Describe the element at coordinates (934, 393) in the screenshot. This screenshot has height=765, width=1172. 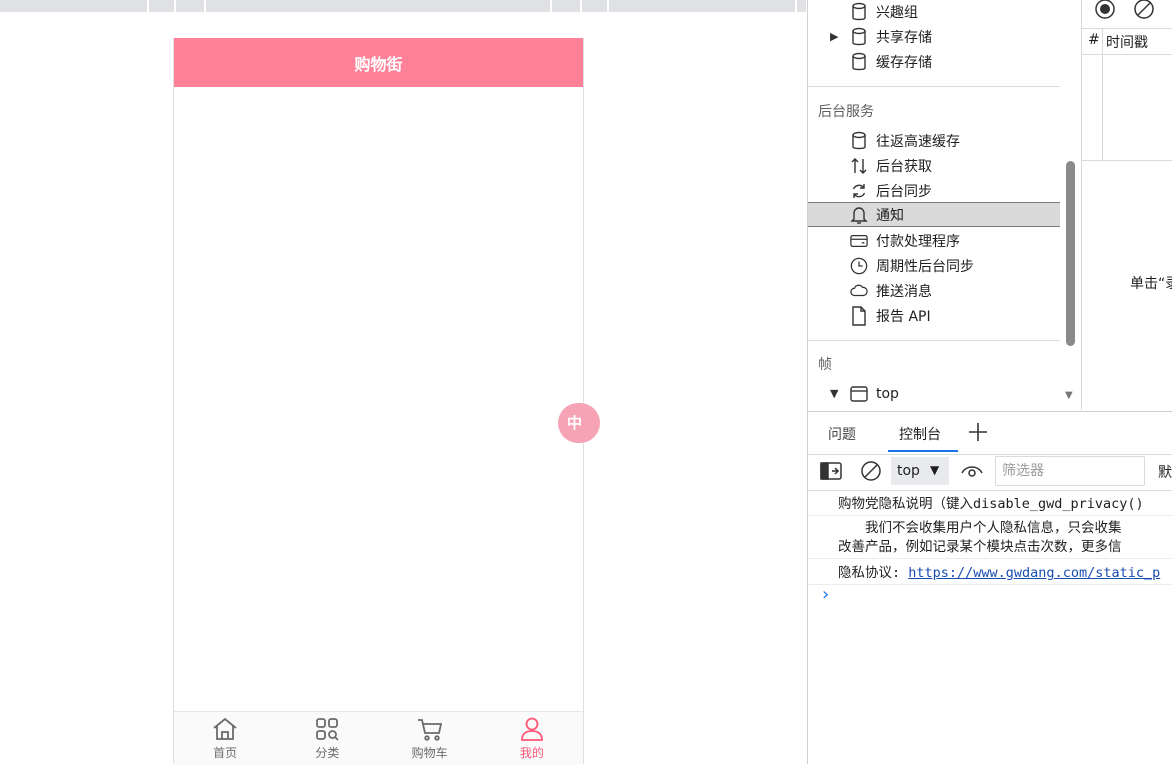
I see `tree-item-frame-top: ▼ top` at that location.